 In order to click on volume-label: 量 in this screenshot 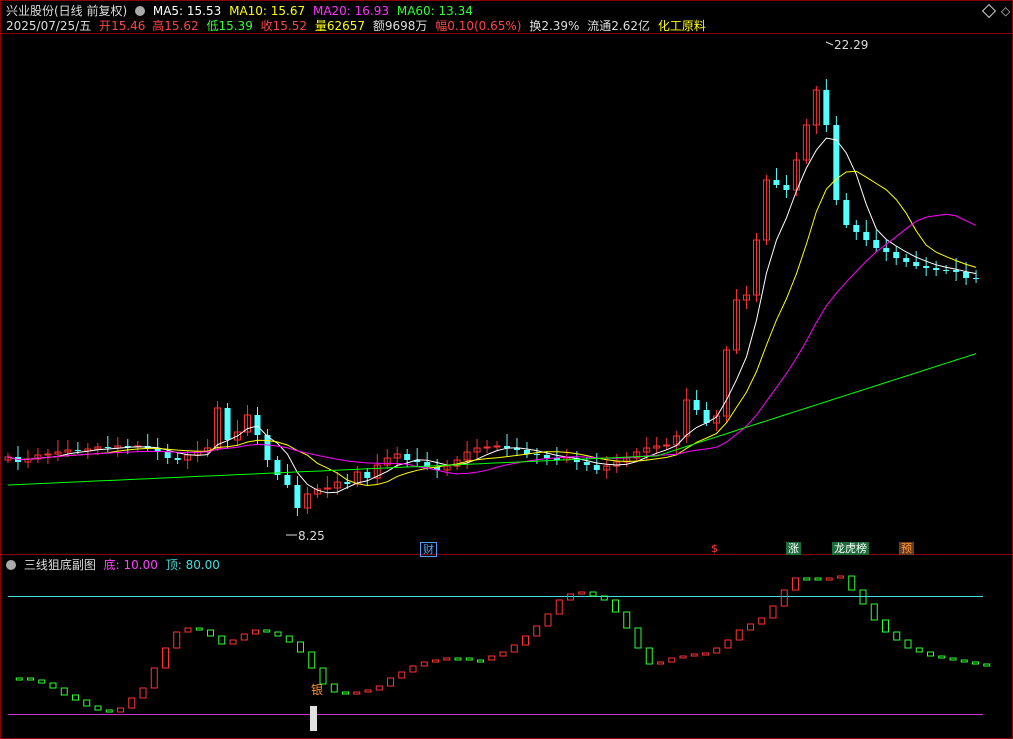, I will do `click(320, 26)`.